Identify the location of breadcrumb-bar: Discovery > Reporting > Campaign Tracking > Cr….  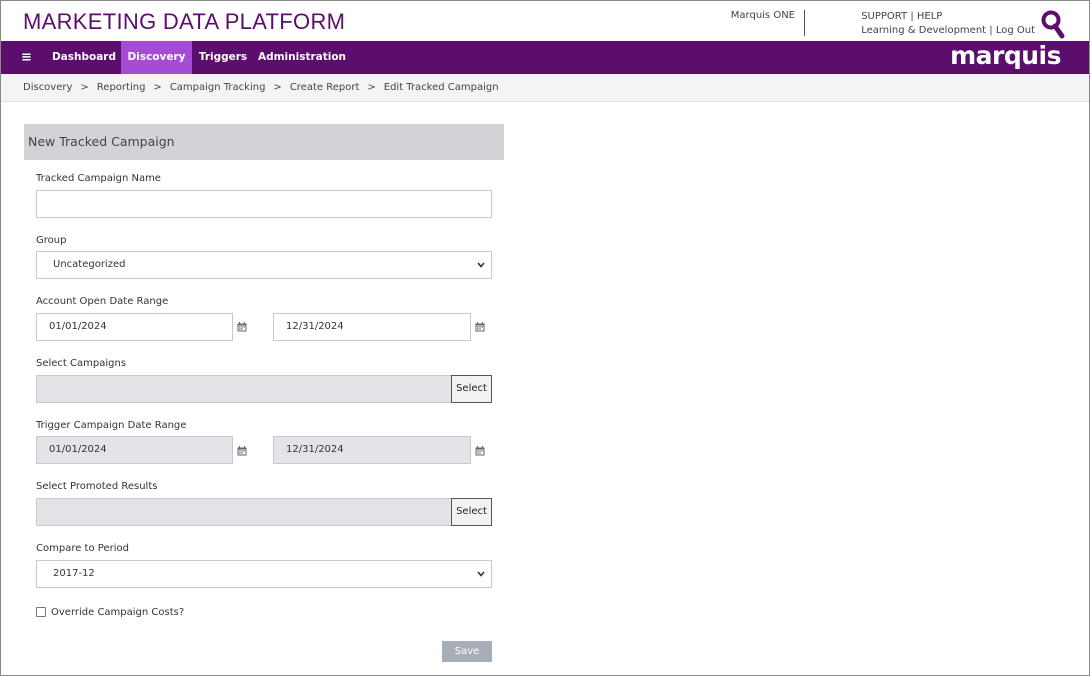
(545, 88).